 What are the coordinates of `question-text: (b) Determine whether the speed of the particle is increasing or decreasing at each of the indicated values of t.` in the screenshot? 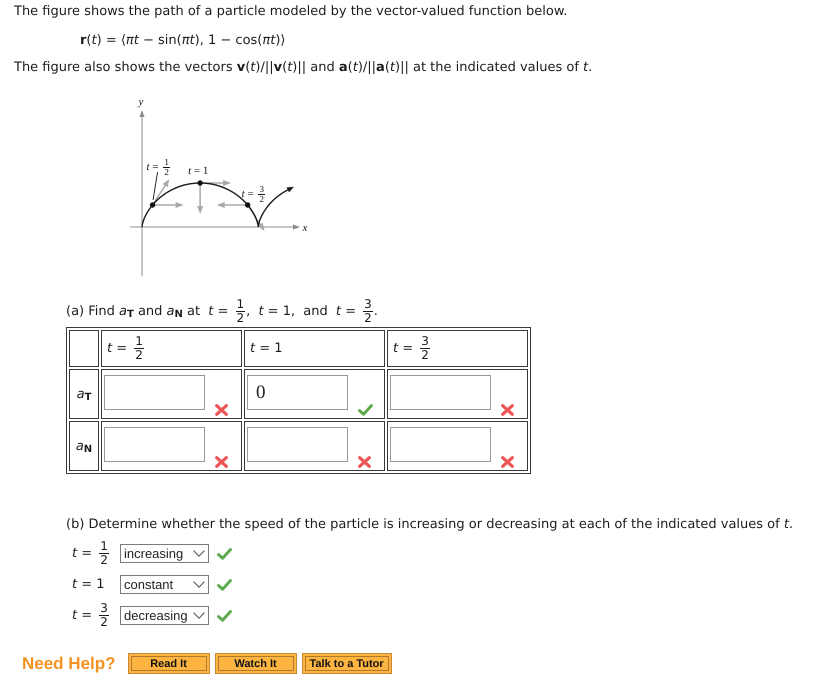 It's located at (430, 525).